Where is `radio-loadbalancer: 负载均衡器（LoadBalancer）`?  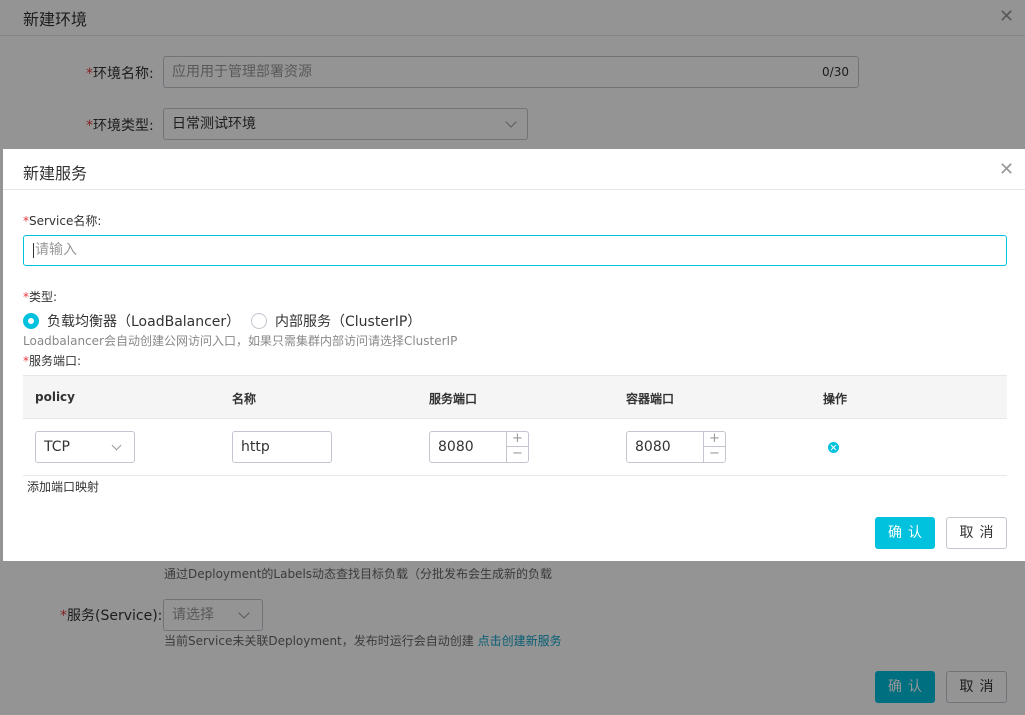
radio-loadbalancer: 负载均衡器（LoadBalancer） is located at coordinates (131, 321).